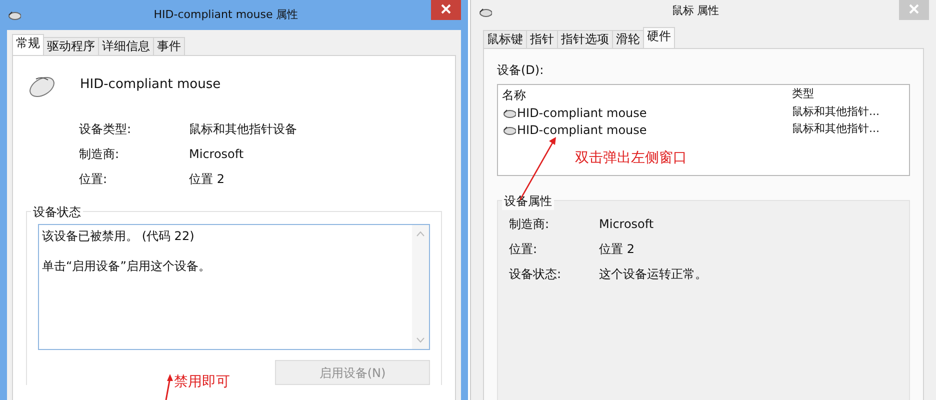 The height and width of the screenshot is (400, 936). What do you see at coordinates (57, 212) in the screenshot?
I see `group-label: 设备状态` at bounding box center [57, 212].